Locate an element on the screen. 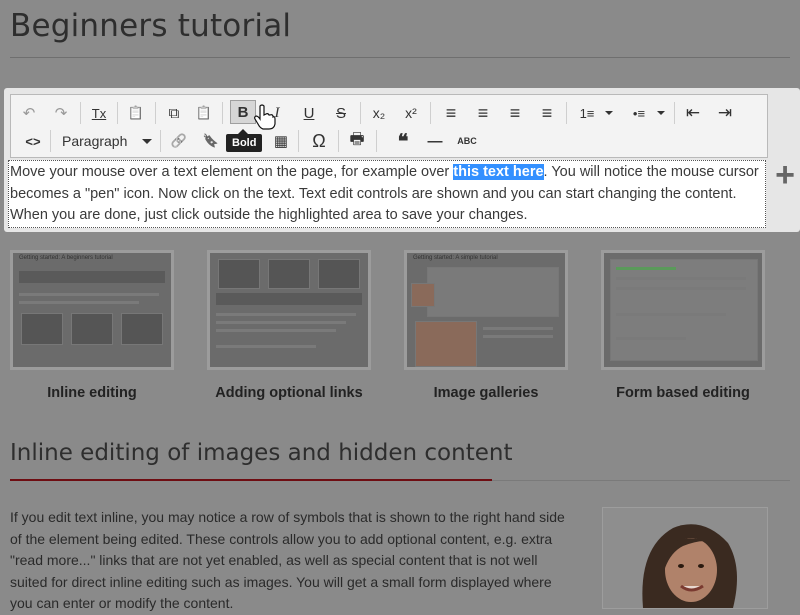 This screenshot has height=615, width=800. underline-button: U is located at coordinates (309, 113).